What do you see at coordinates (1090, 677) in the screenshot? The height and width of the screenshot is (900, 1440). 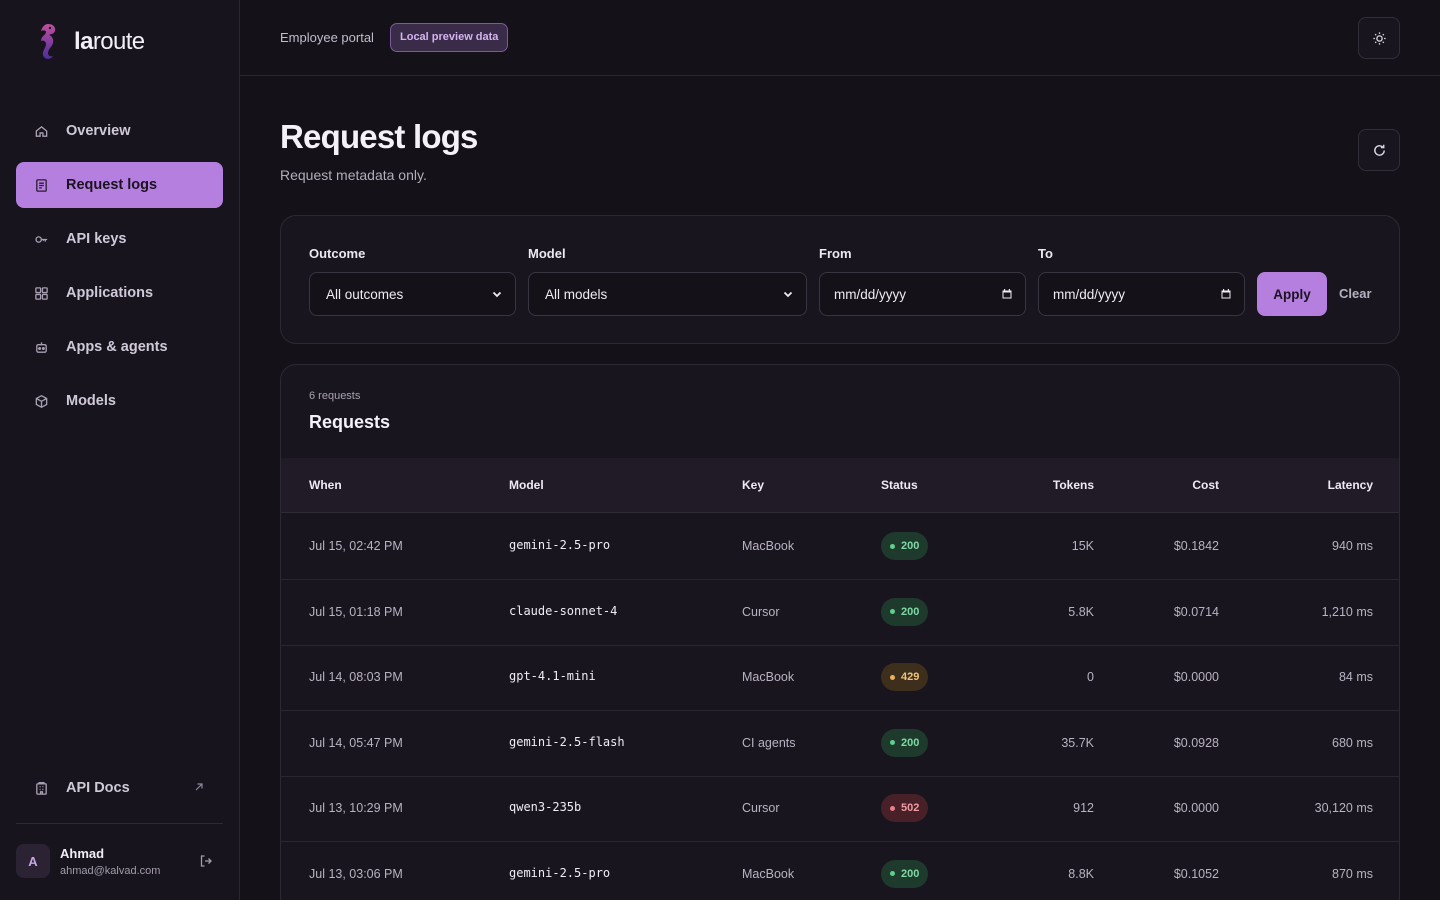 I see `cell-tokens: 0` at bounding box center [1090, 677].